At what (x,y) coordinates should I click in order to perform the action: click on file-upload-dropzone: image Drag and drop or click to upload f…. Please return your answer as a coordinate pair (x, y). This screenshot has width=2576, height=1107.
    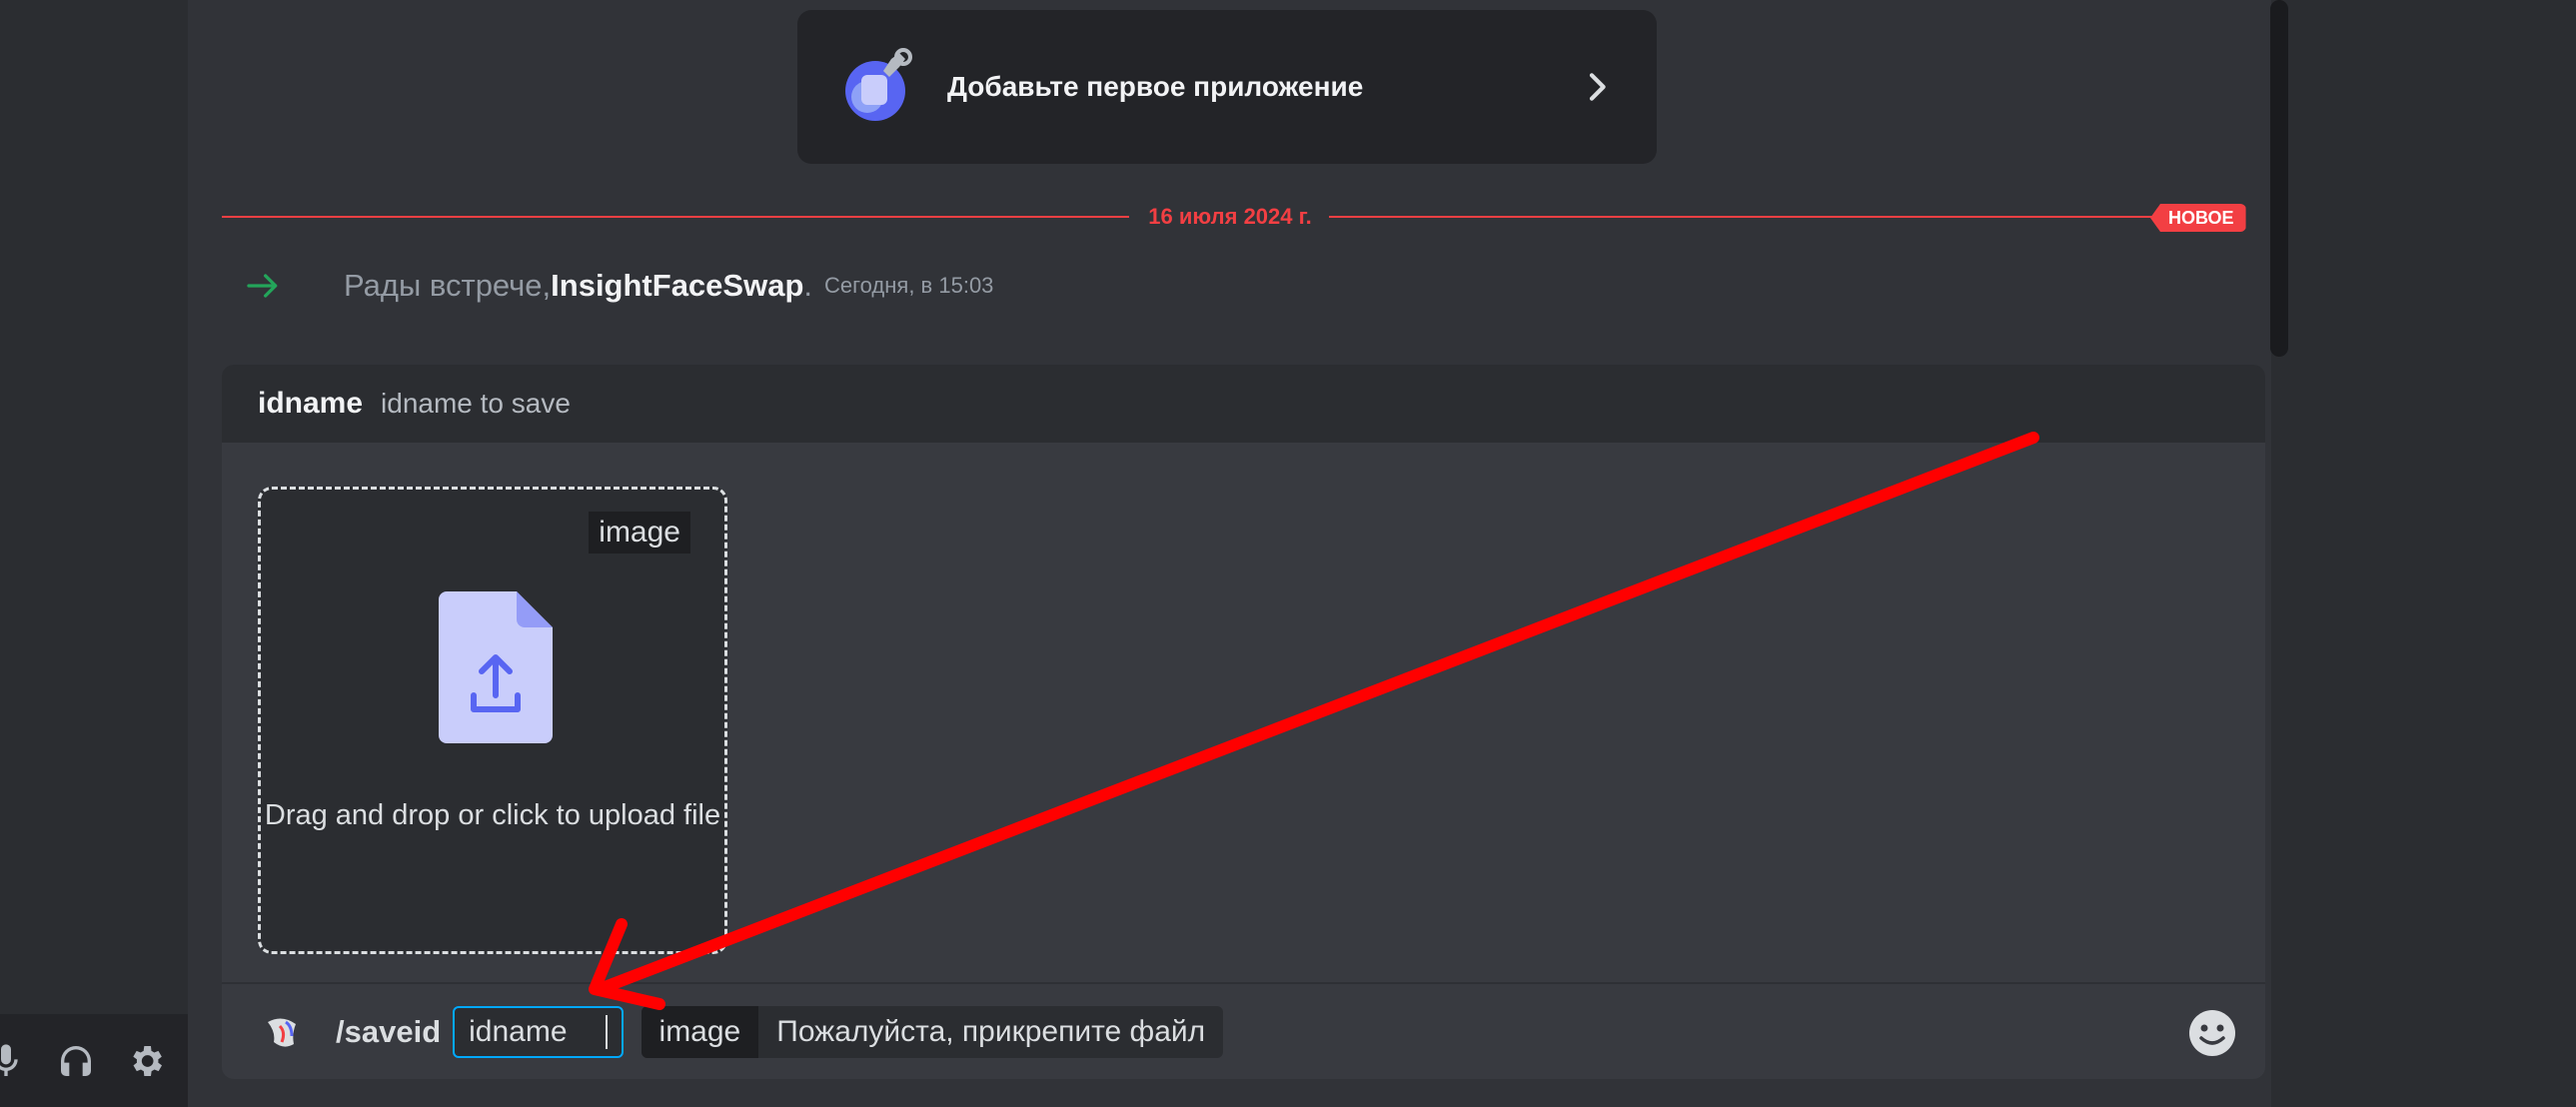
    Looking at the image, I should click on (492, 720).